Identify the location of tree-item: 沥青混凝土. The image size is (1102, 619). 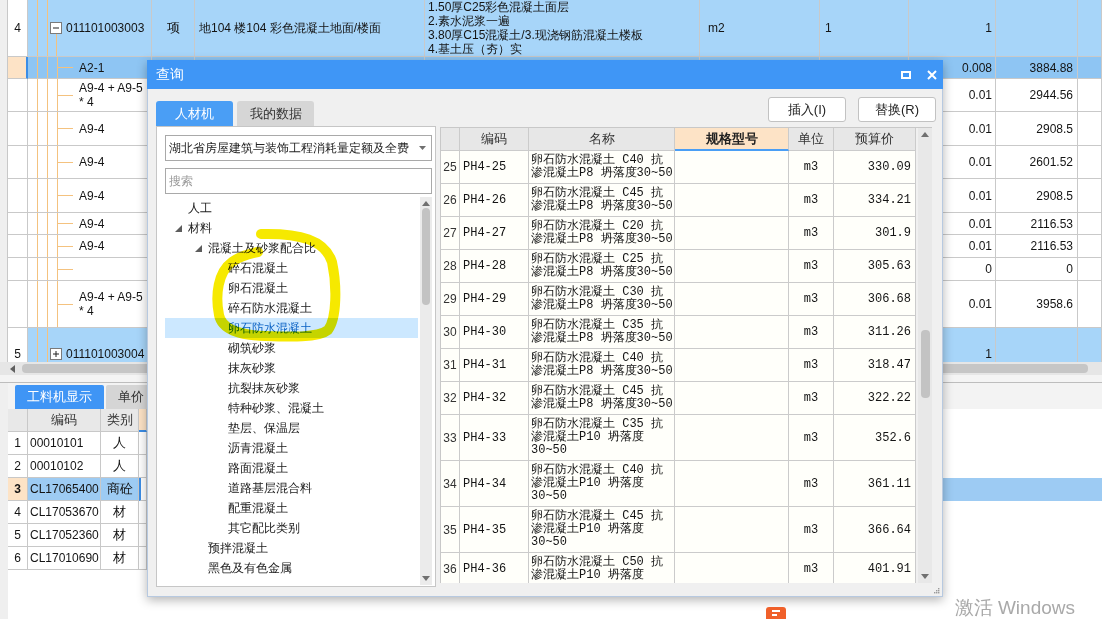
(291, 448).